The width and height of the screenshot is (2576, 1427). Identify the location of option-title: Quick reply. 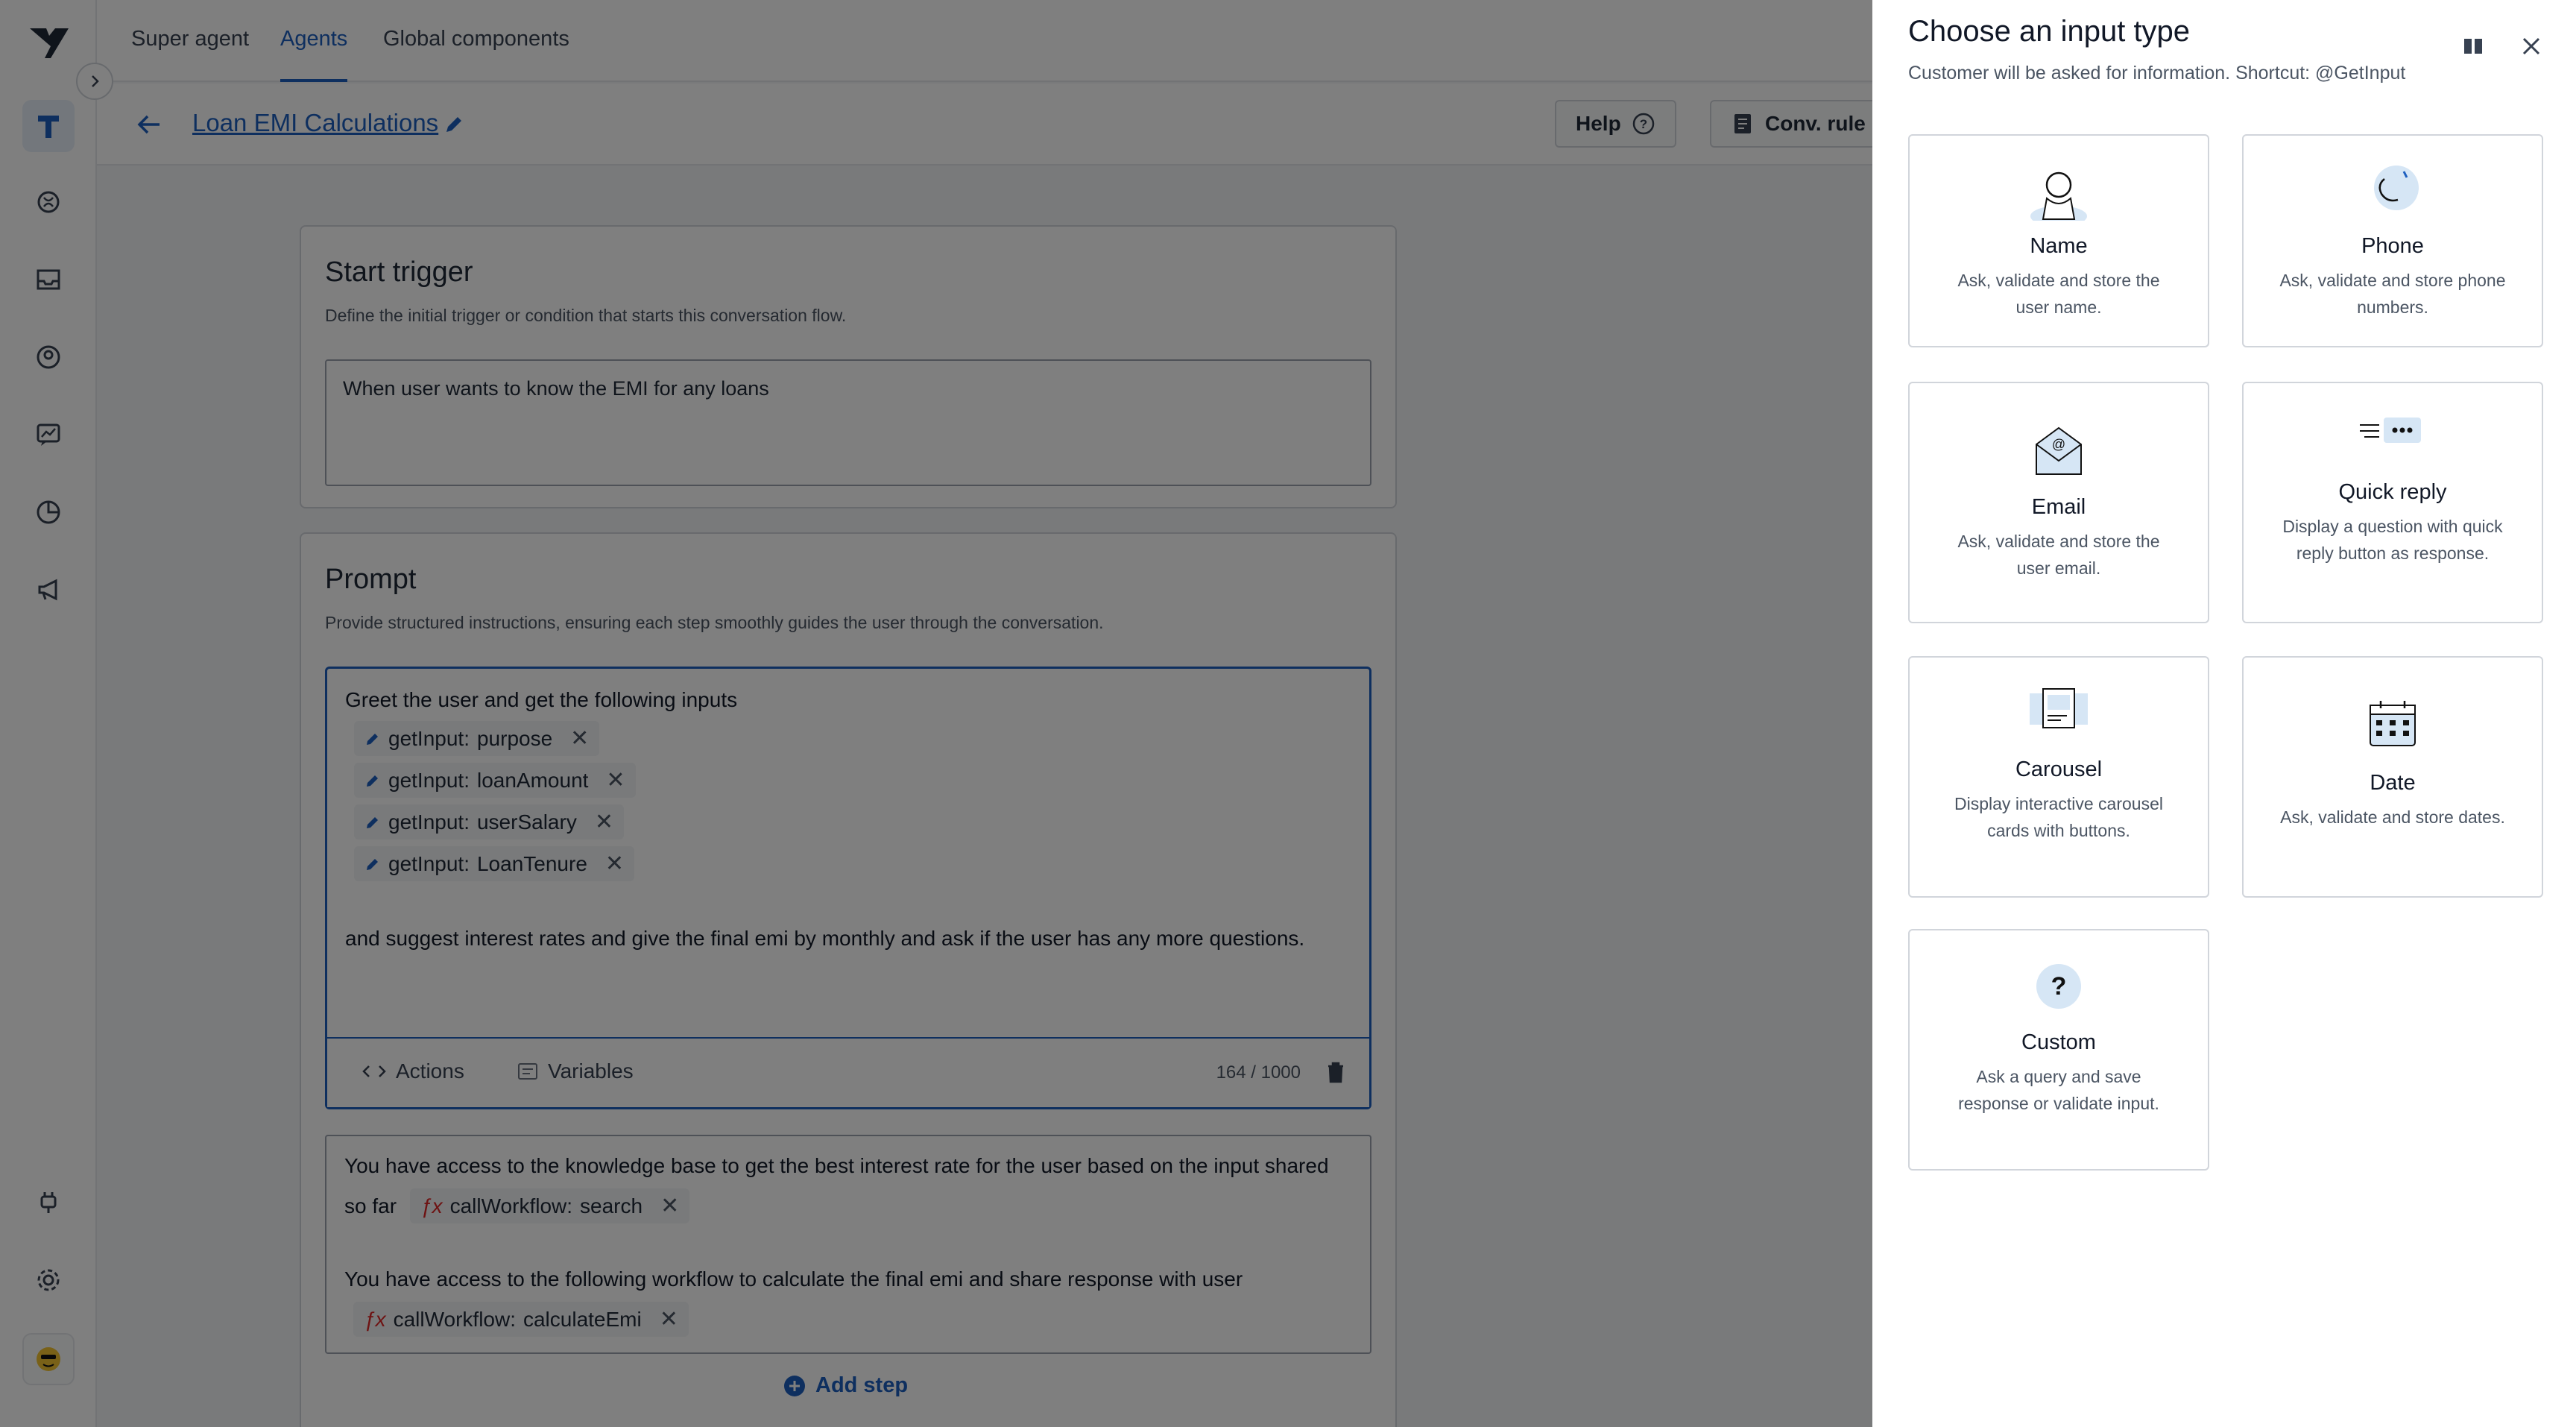
(2392, 492).